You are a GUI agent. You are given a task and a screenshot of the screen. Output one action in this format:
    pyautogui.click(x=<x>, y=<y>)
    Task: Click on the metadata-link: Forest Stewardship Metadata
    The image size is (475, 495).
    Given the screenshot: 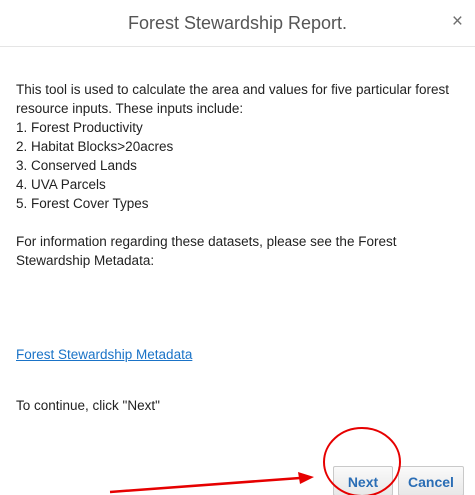 What is the action you would take?
    pyautogui.click(x=104, y=354)
    